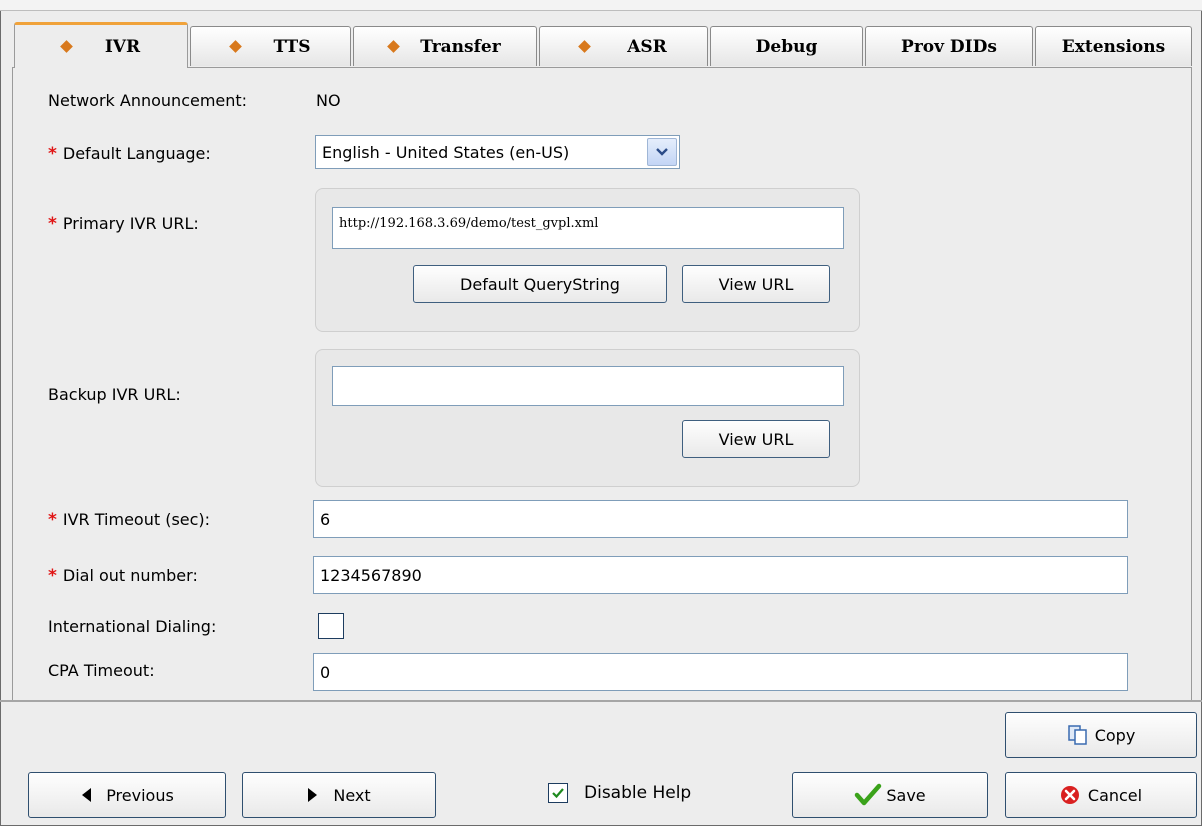 The height and width of the screenshot is (826, 1202). What do you see at coordinates (558, 793) in the screenshot?
I see `disable-help-checkbox` at bounding box center [558, 793].